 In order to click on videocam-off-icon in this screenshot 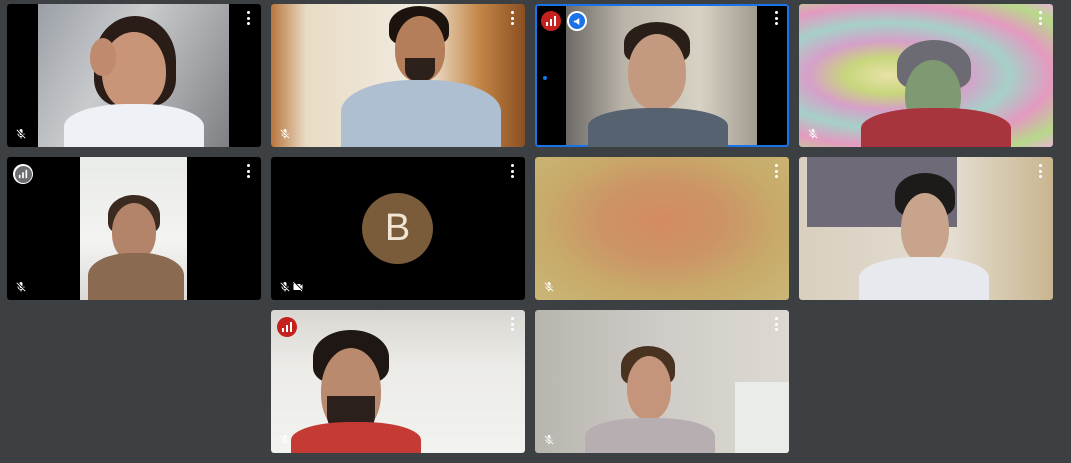, I will do `click(298, 287)`.